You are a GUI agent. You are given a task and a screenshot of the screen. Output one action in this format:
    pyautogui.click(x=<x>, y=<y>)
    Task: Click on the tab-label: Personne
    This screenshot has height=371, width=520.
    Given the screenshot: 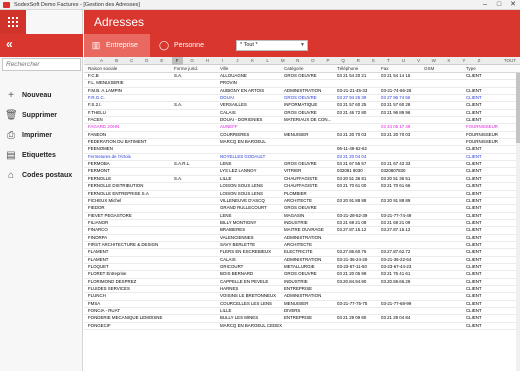 What is the action you would take?
    pyautogui.click(x=189, y=45)
    